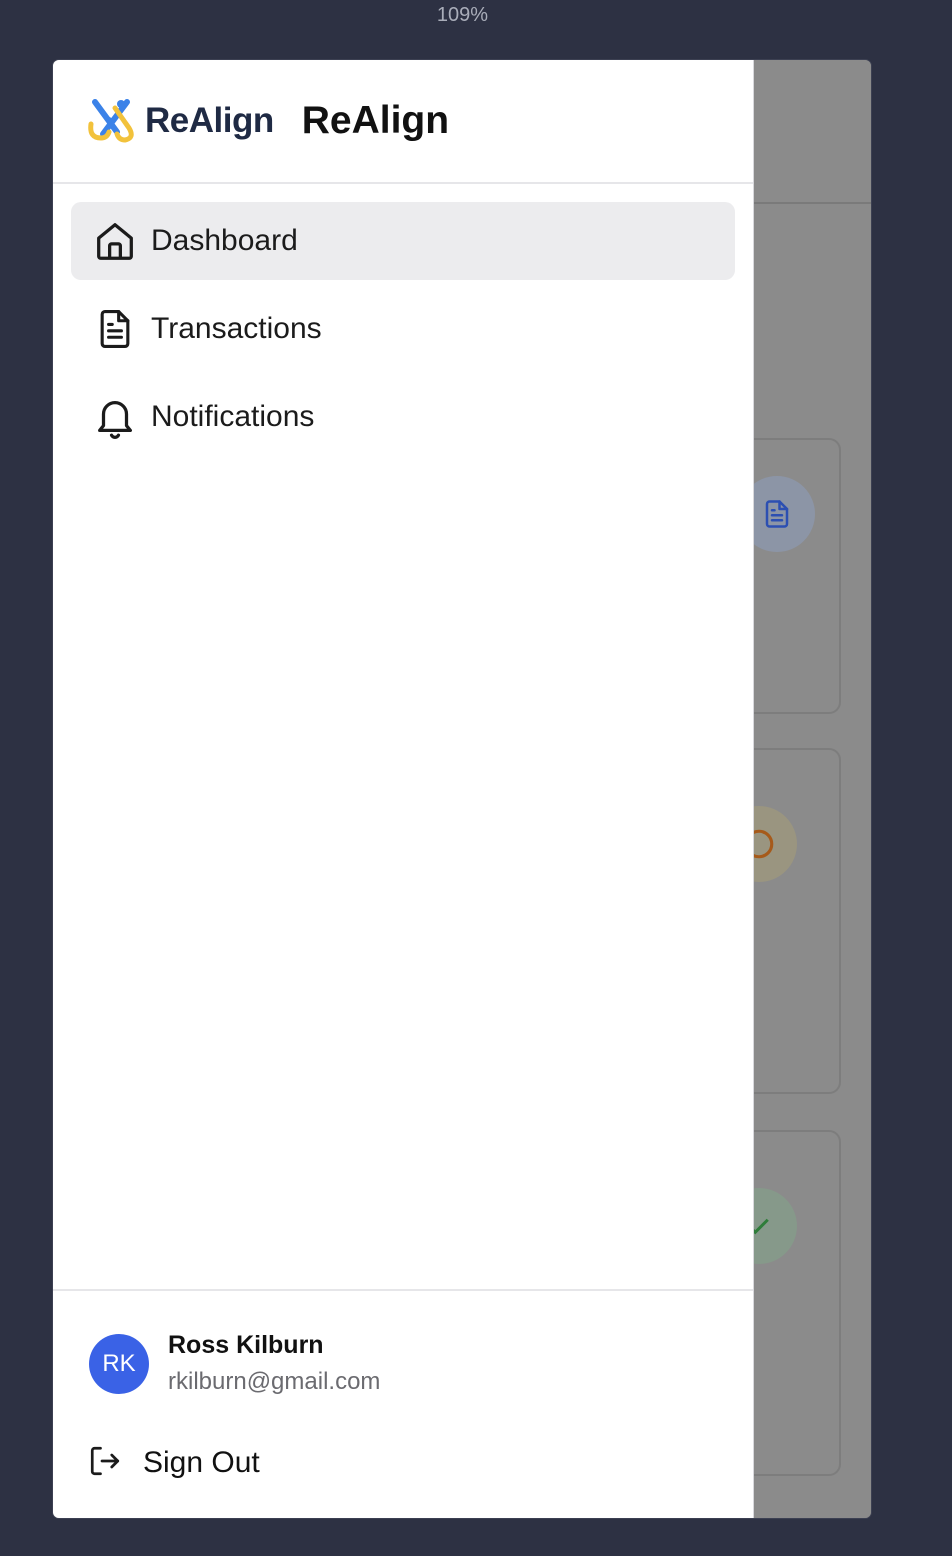 This screenshot has height=1556, width=952. What do you see at coordinates (403, 417) in the screenshot?
I see `sidebar-item-notifications: Notifications` at bounding box center [403, 417].